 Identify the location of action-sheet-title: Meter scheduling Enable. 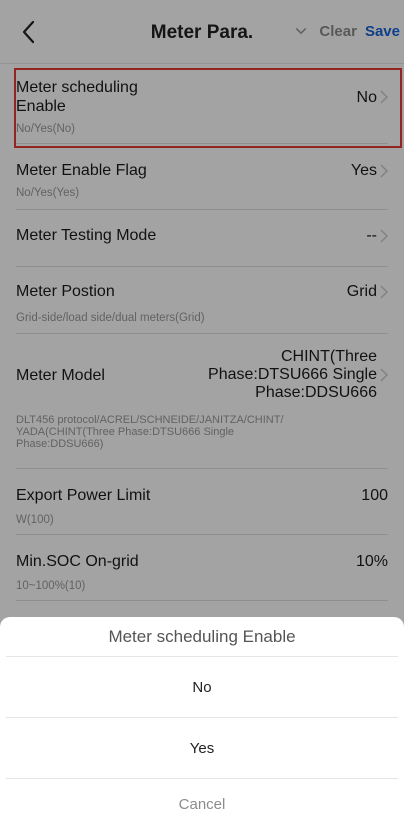
(202, 637).